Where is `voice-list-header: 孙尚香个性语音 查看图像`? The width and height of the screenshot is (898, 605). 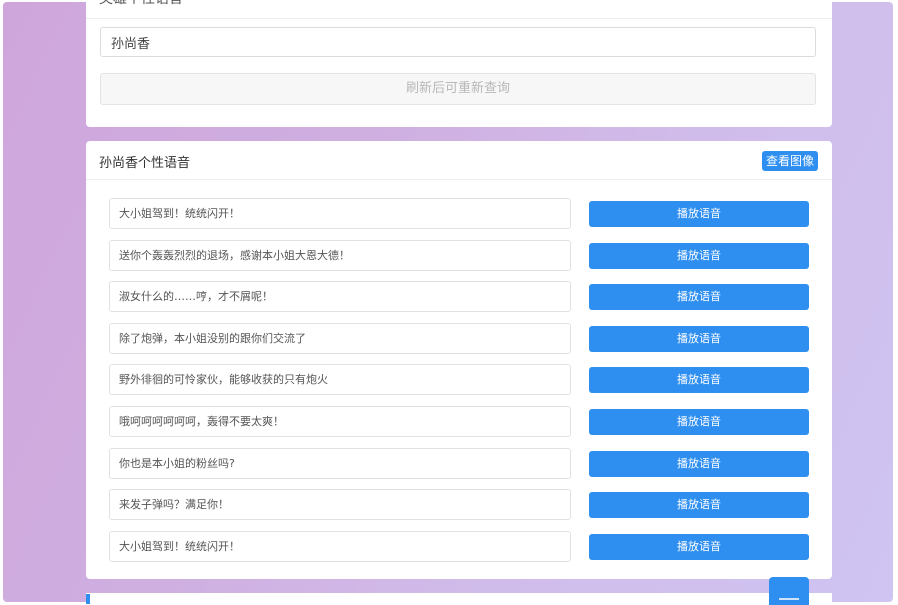
voice-list-header: 孙尚香个性语音 查看图像 is located at coordinates (459, 160).